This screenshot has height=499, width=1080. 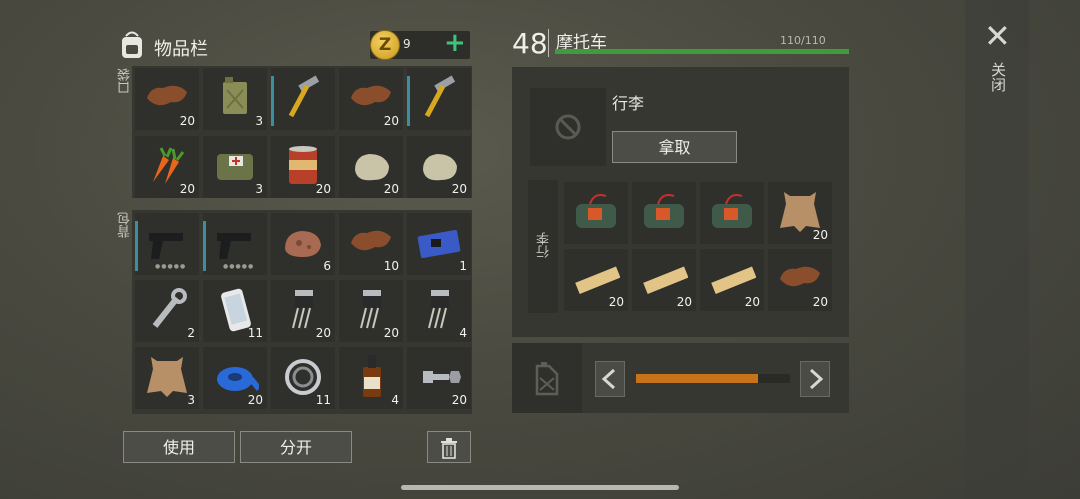 I want to click on vehicle-hp-bar, so click(x=702, y=51).